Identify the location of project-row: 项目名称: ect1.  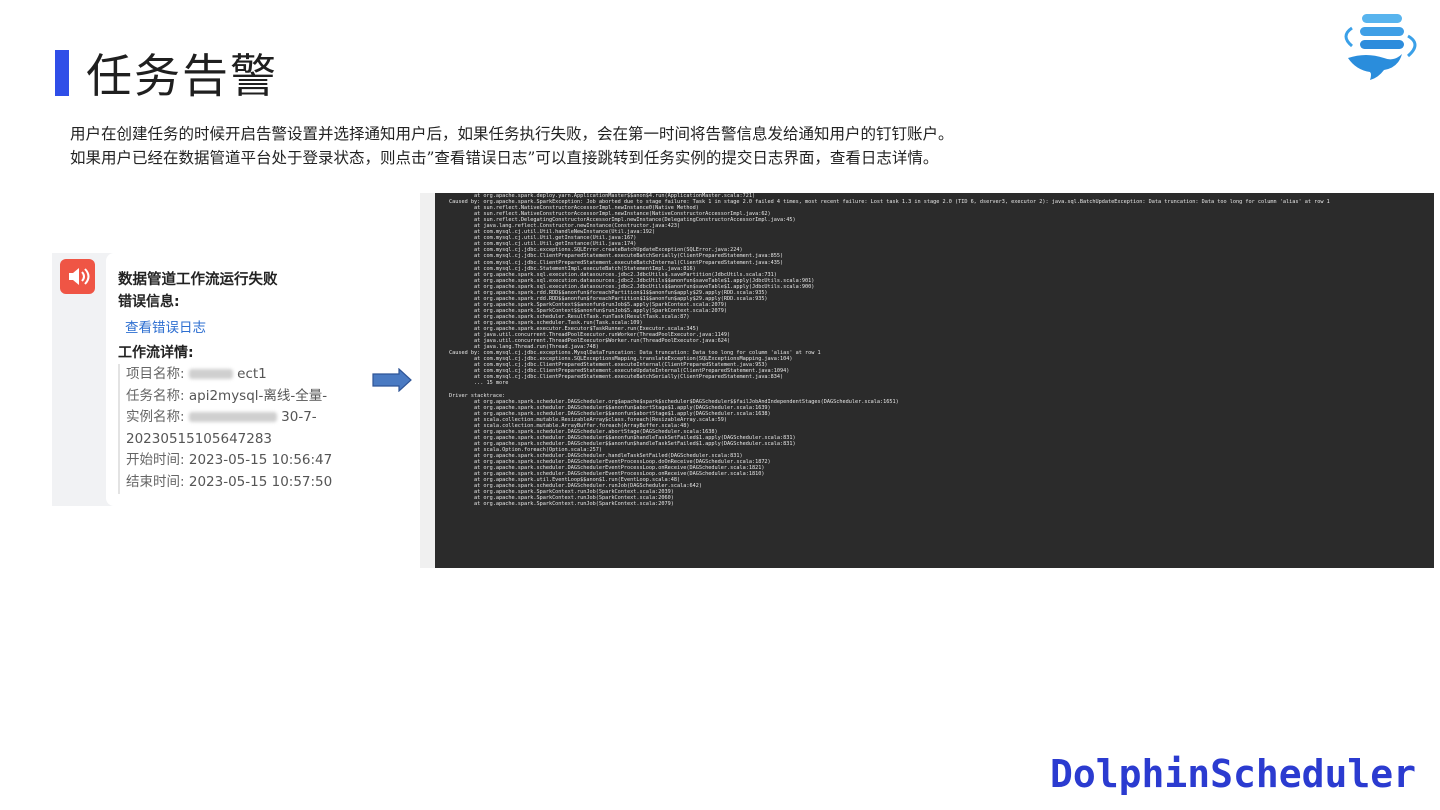
(247, 375).